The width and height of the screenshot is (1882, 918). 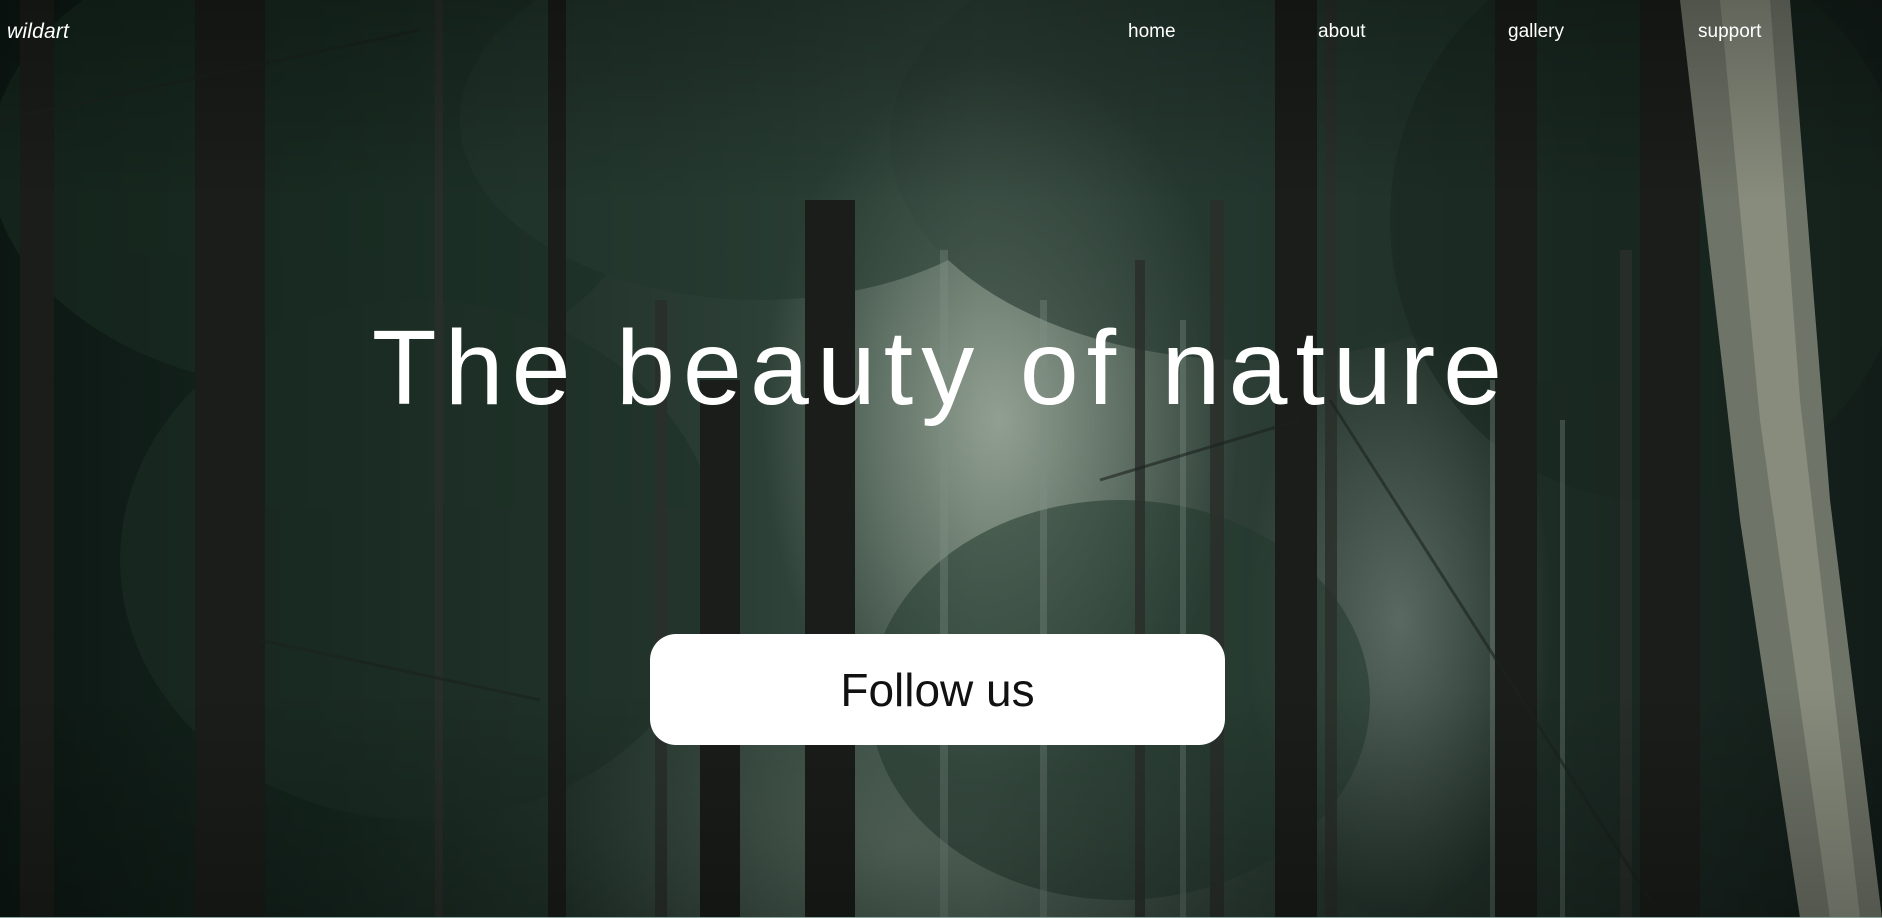 I want to click on follow-us-button: Follow us, so click(x=937, y=689).